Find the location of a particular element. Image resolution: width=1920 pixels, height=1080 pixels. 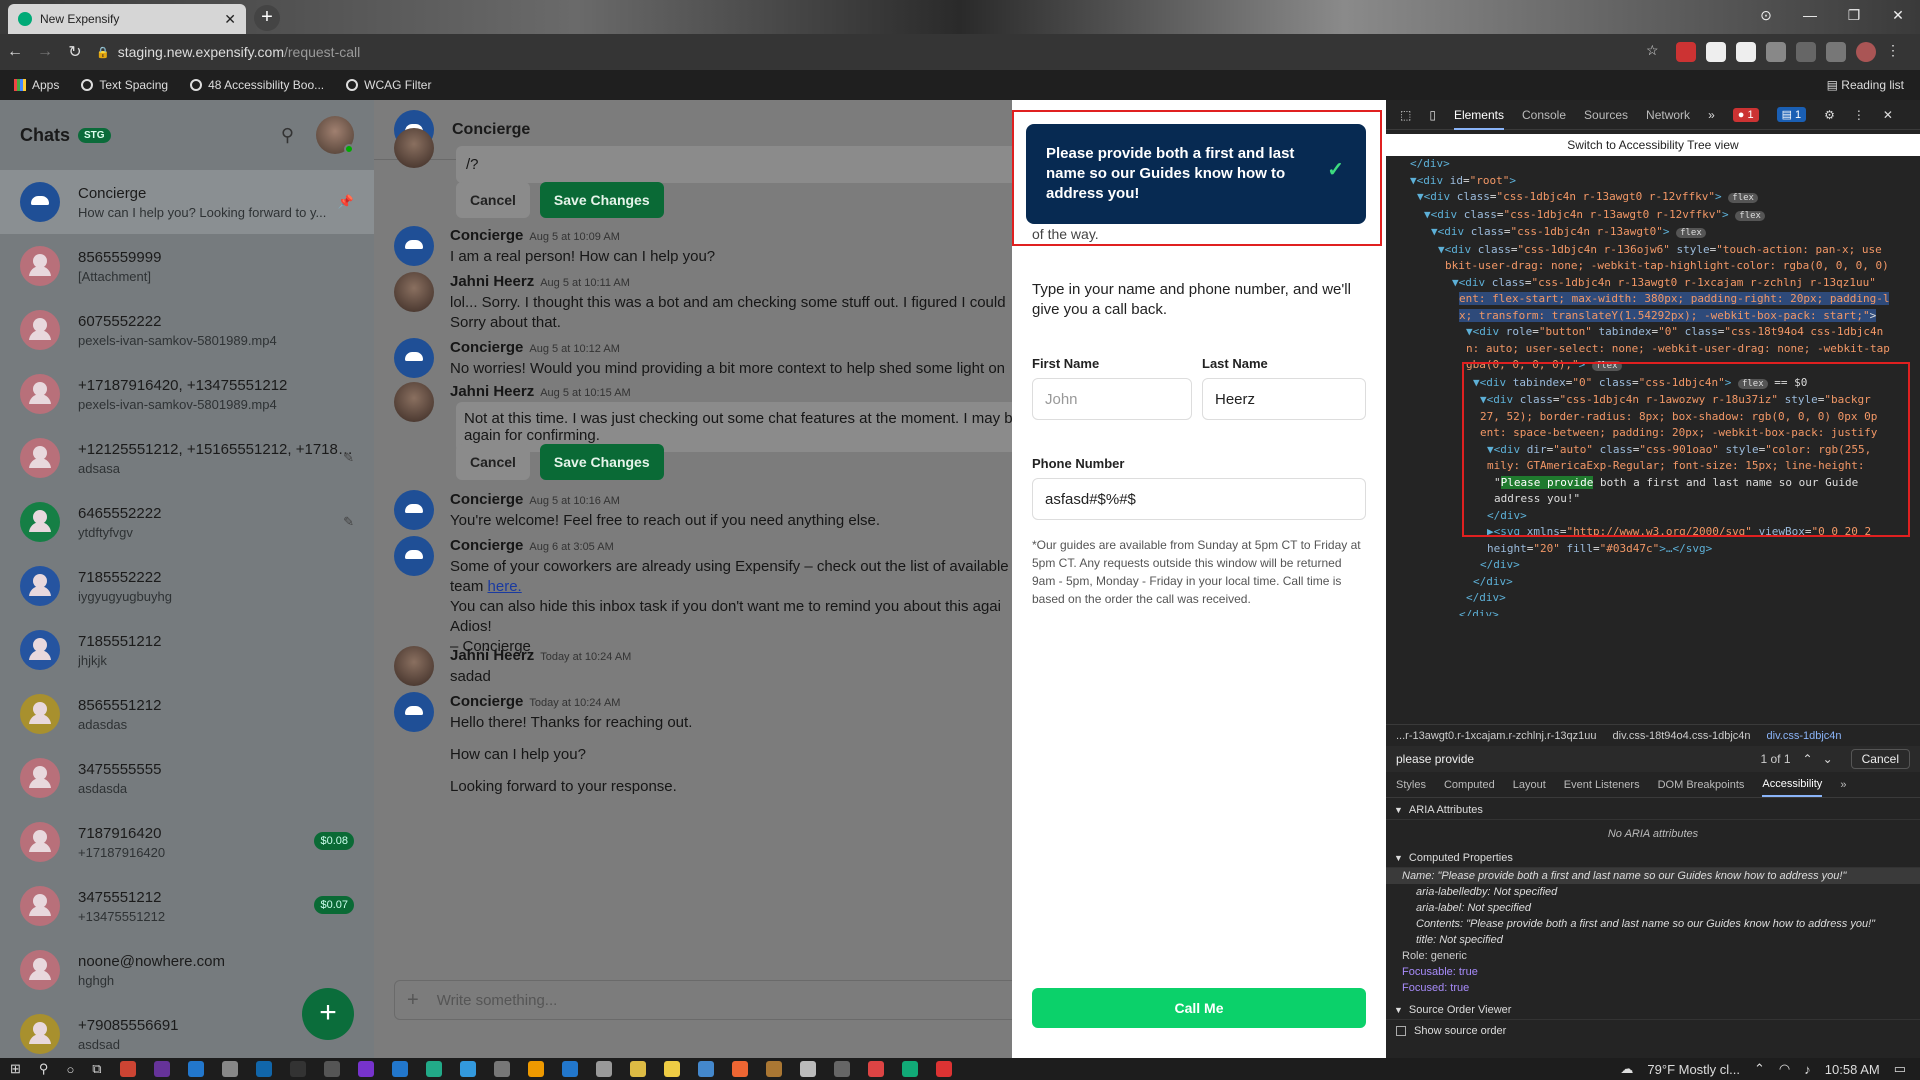

dom-search-input: please provide is located at coordinates (1435, 759).